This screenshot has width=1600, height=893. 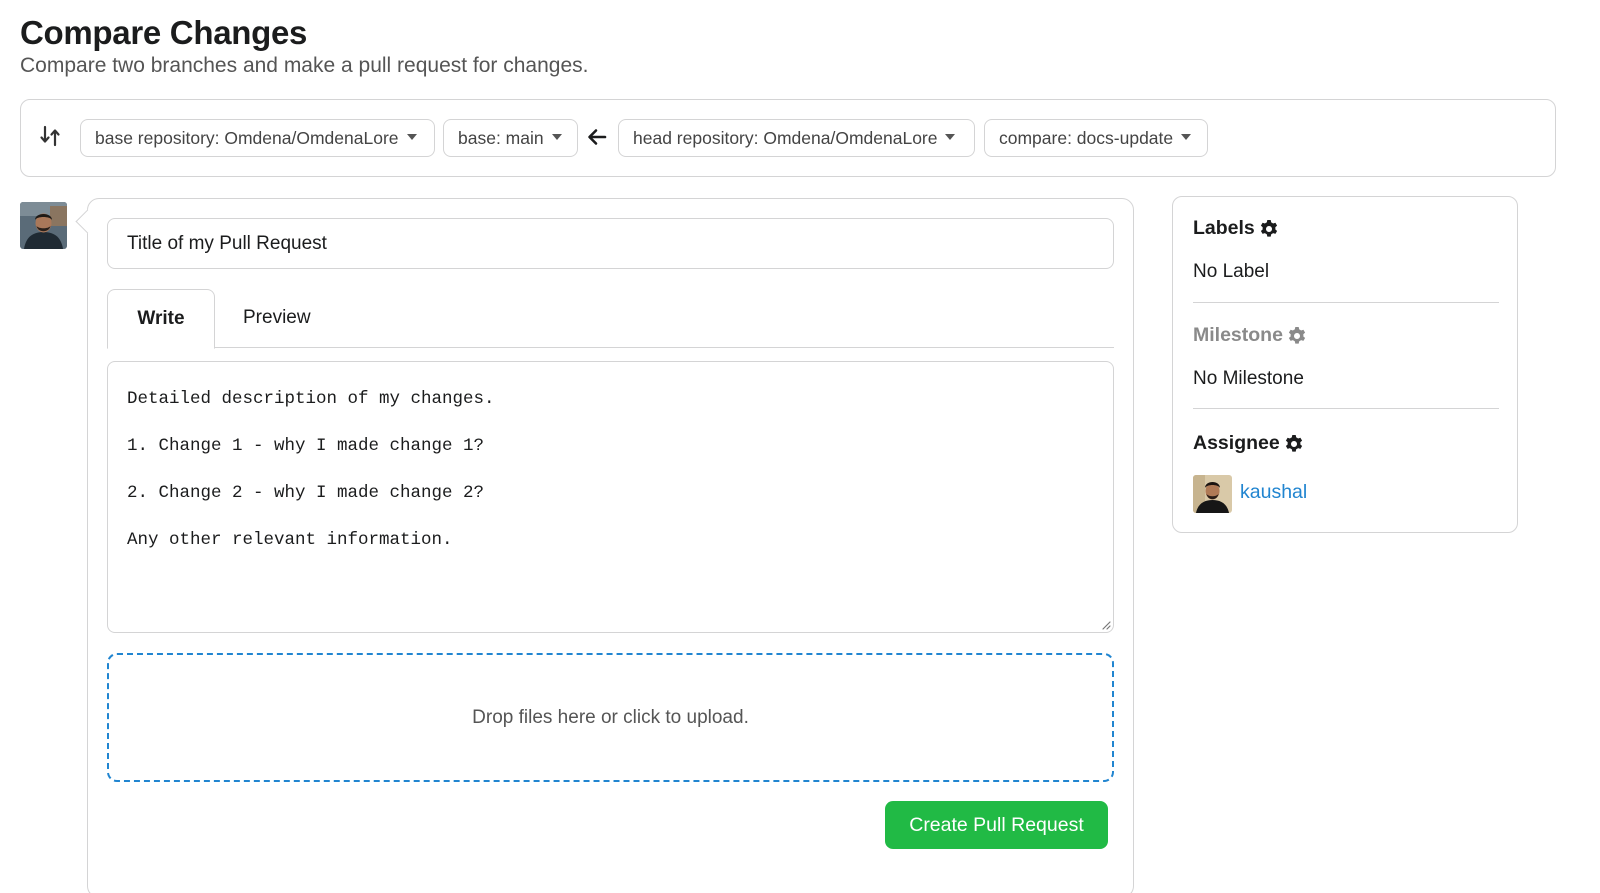 I want to click on head-repository-label: head repository: Omdena/OmdenaLore, so click(x=785, y=138).